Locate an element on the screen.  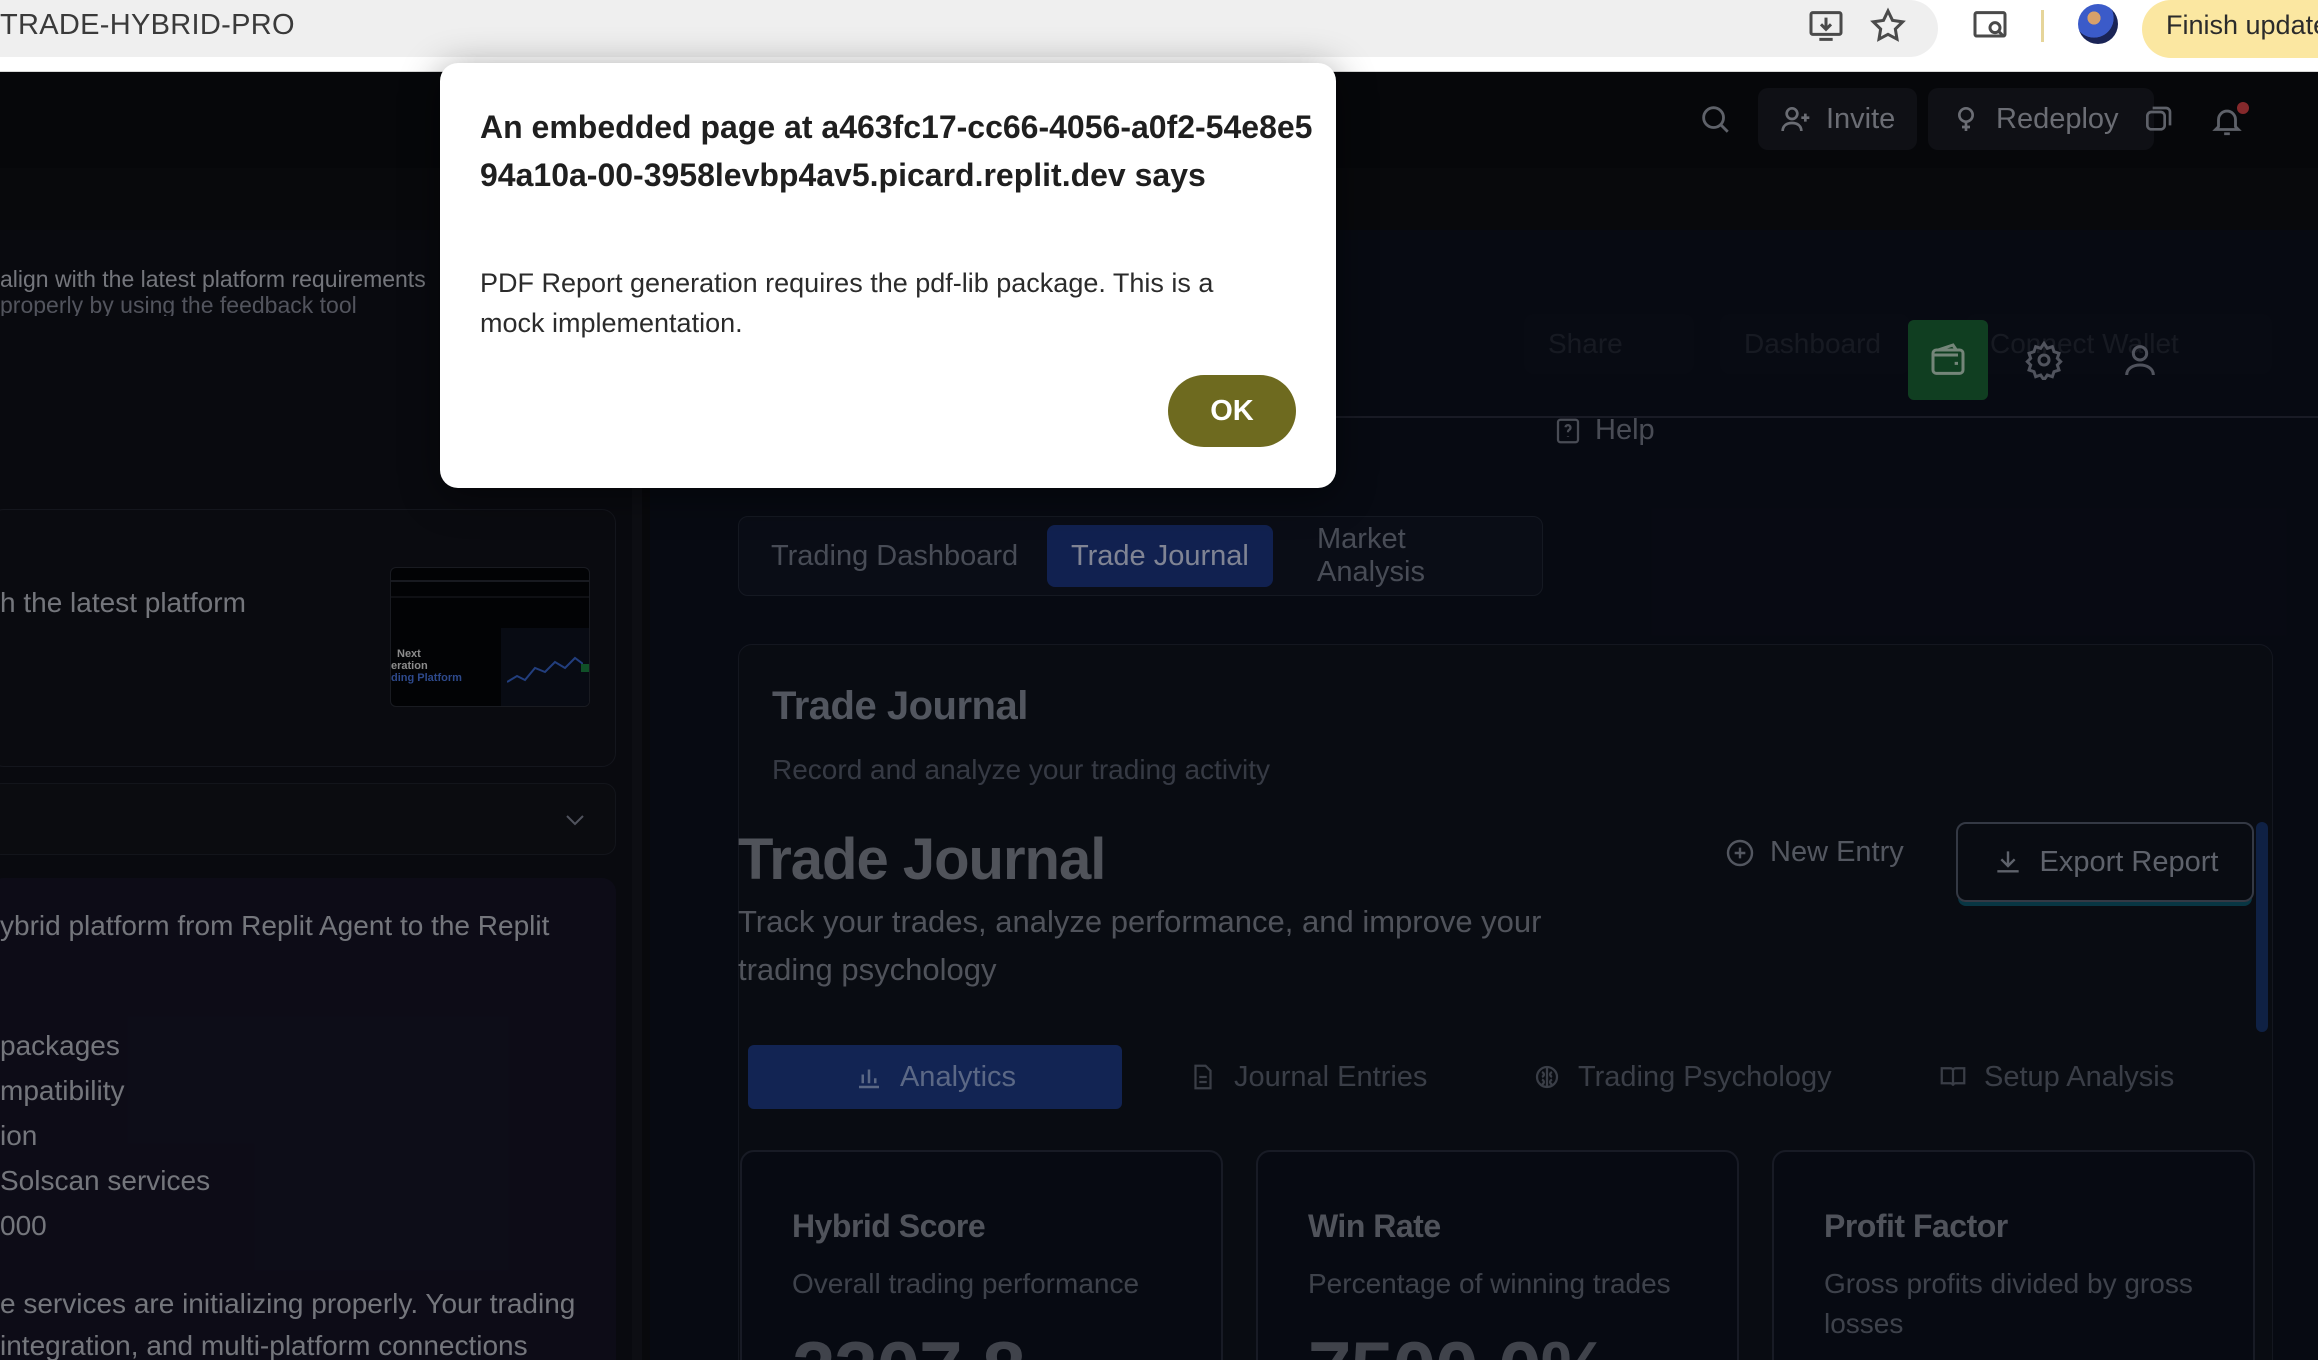
address-bar-text: TRADE-HYBRID-PRO is located at coordinates (147, 25).